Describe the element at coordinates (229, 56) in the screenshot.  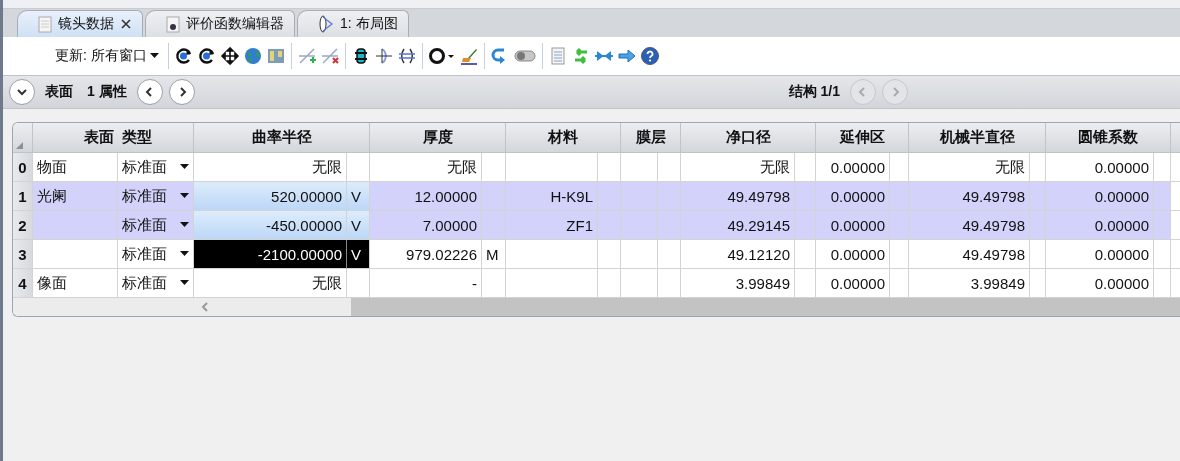
I see `move-icon` at that location.